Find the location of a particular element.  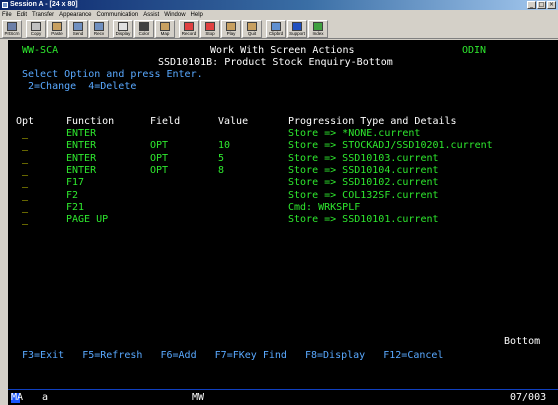

menu-edit: Edit is located at coordinates (22, 15).